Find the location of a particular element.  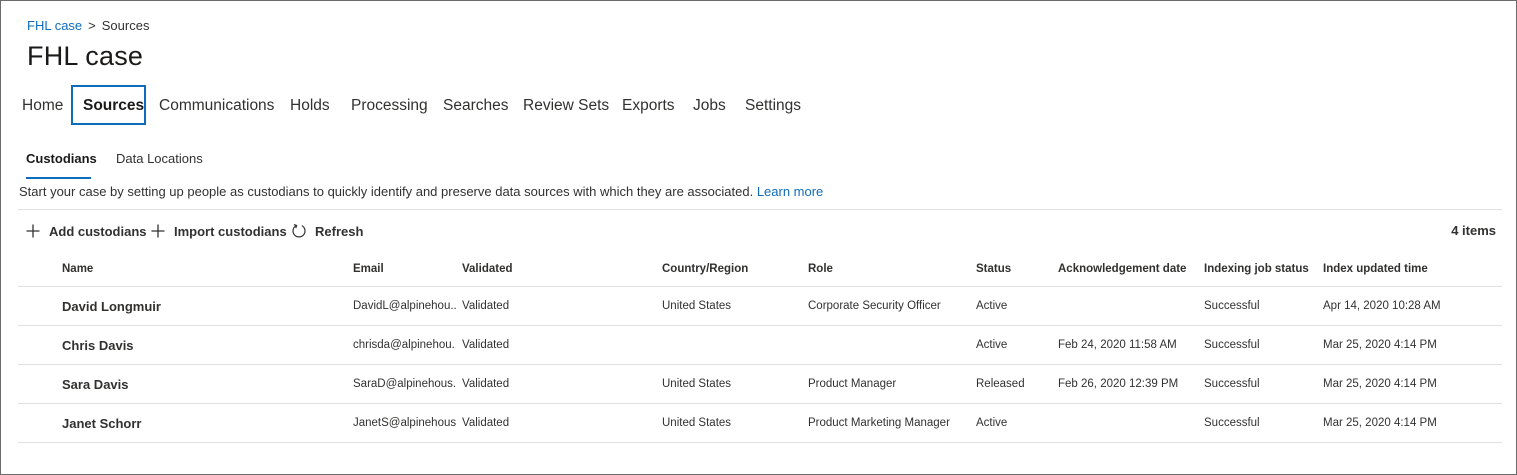

custodian-name: Janet Schorr is located at coordinates (197, 423).